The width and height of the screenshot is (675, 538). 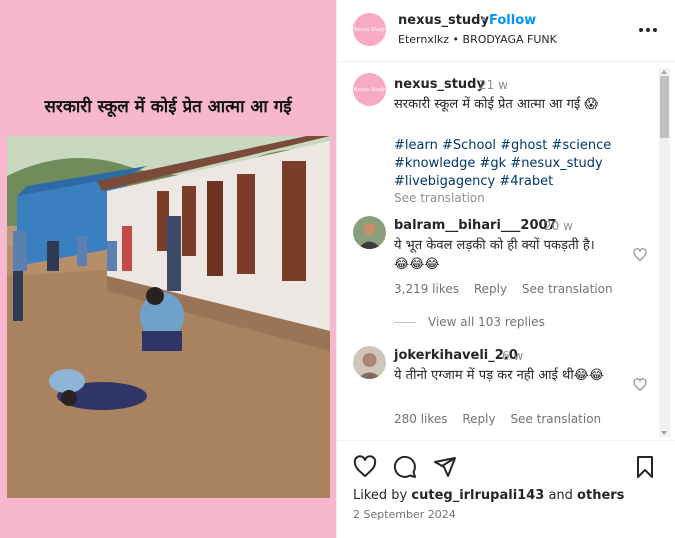 What do you see at coordinates (512, 356) in the screenshot?
I see `comment-timestamp: 6 w` at bounding box center [512, 356].